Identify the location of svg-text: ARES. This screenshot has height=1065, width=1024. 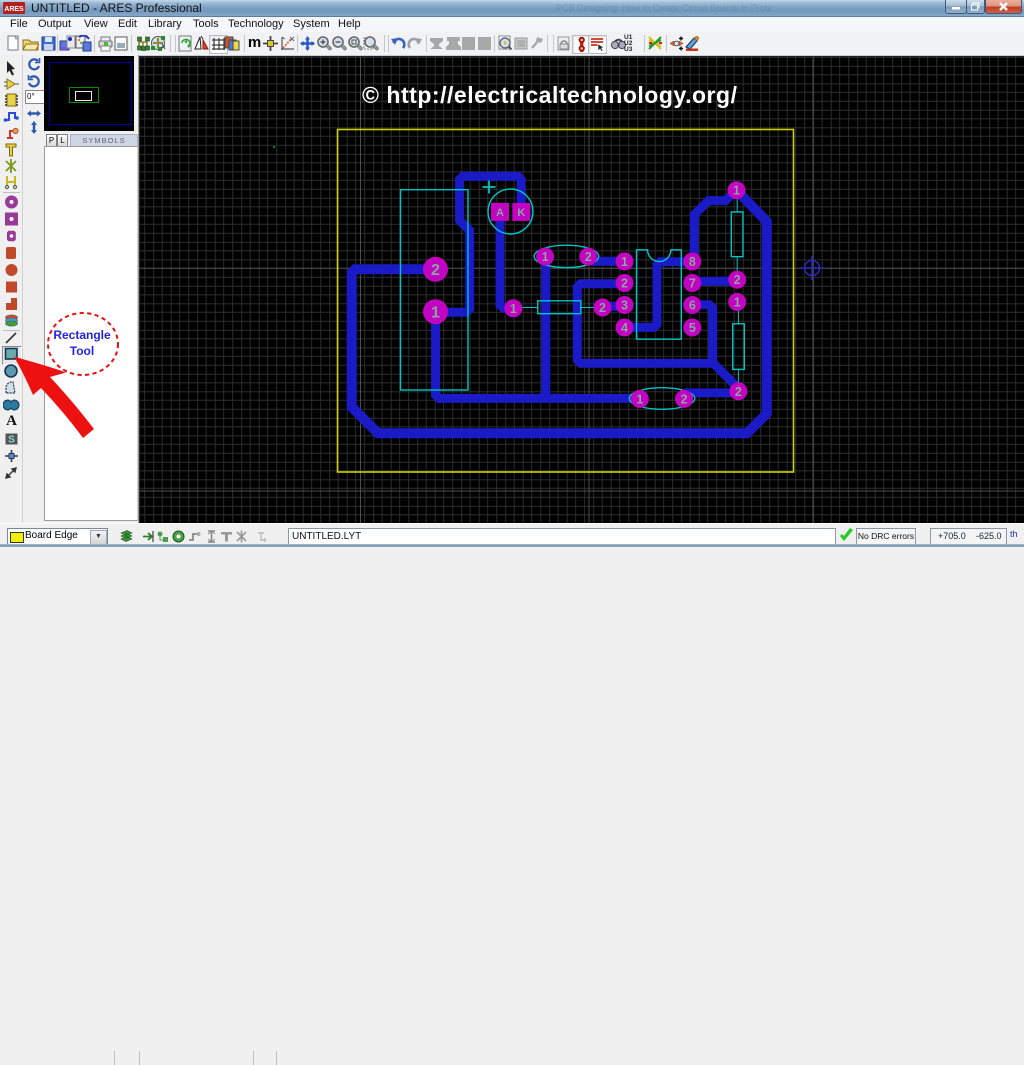
(14, 9).